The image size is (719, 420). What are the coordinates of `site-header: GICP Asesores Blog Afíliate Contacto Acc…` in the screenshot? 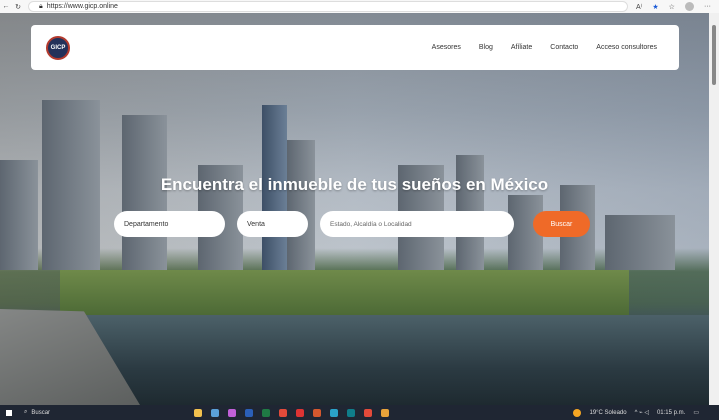 It's located at (355, 47).